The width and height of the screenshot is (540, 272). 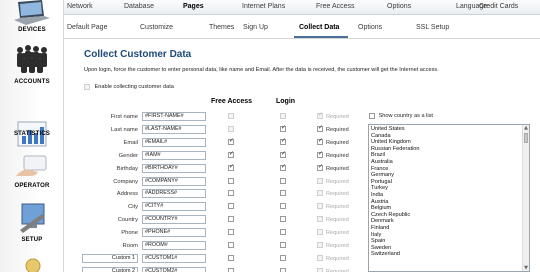 I want to click on subtab-options: Options, so click(x=370, y=27).